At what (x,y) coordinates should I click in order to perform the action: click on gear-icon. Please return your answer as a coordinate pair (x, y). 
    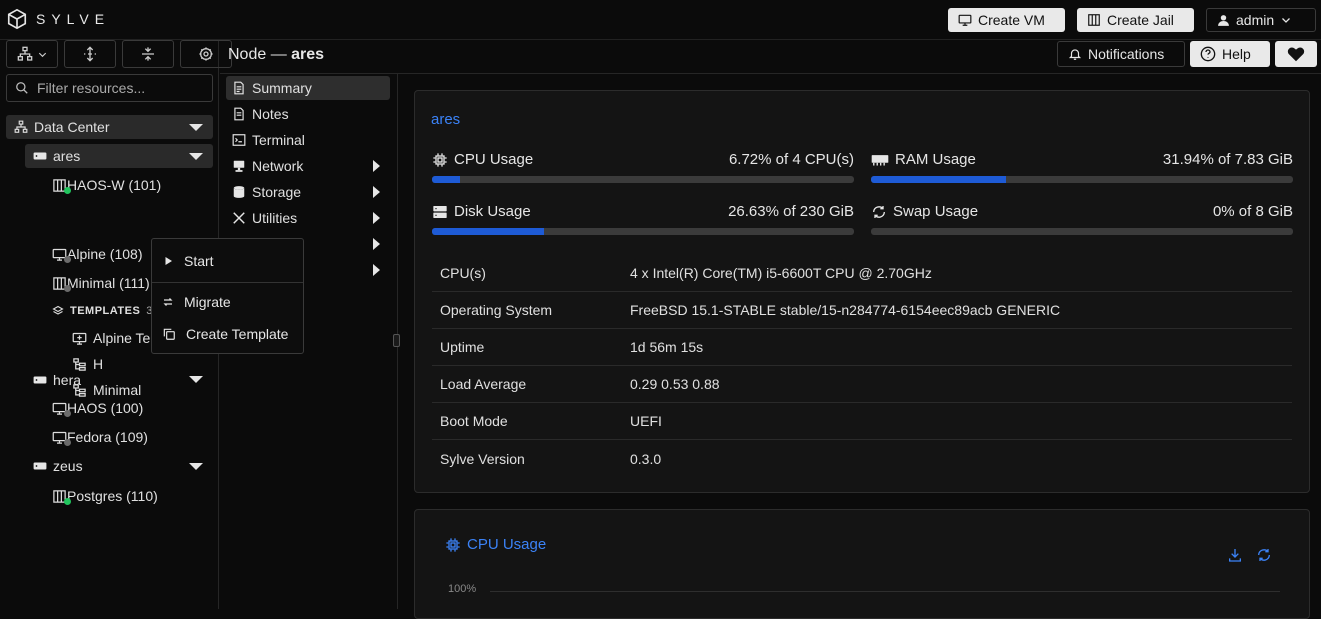
    Looking at the image, I should click on (206, 54).